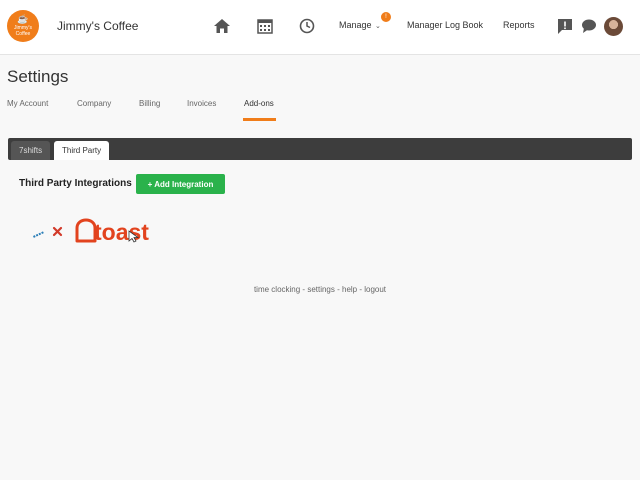 The height and width of the screenshot is (480, 640). Describe the element at coordinates (38, 76) in the screenshot. I see `page-title: Settings` at that location.